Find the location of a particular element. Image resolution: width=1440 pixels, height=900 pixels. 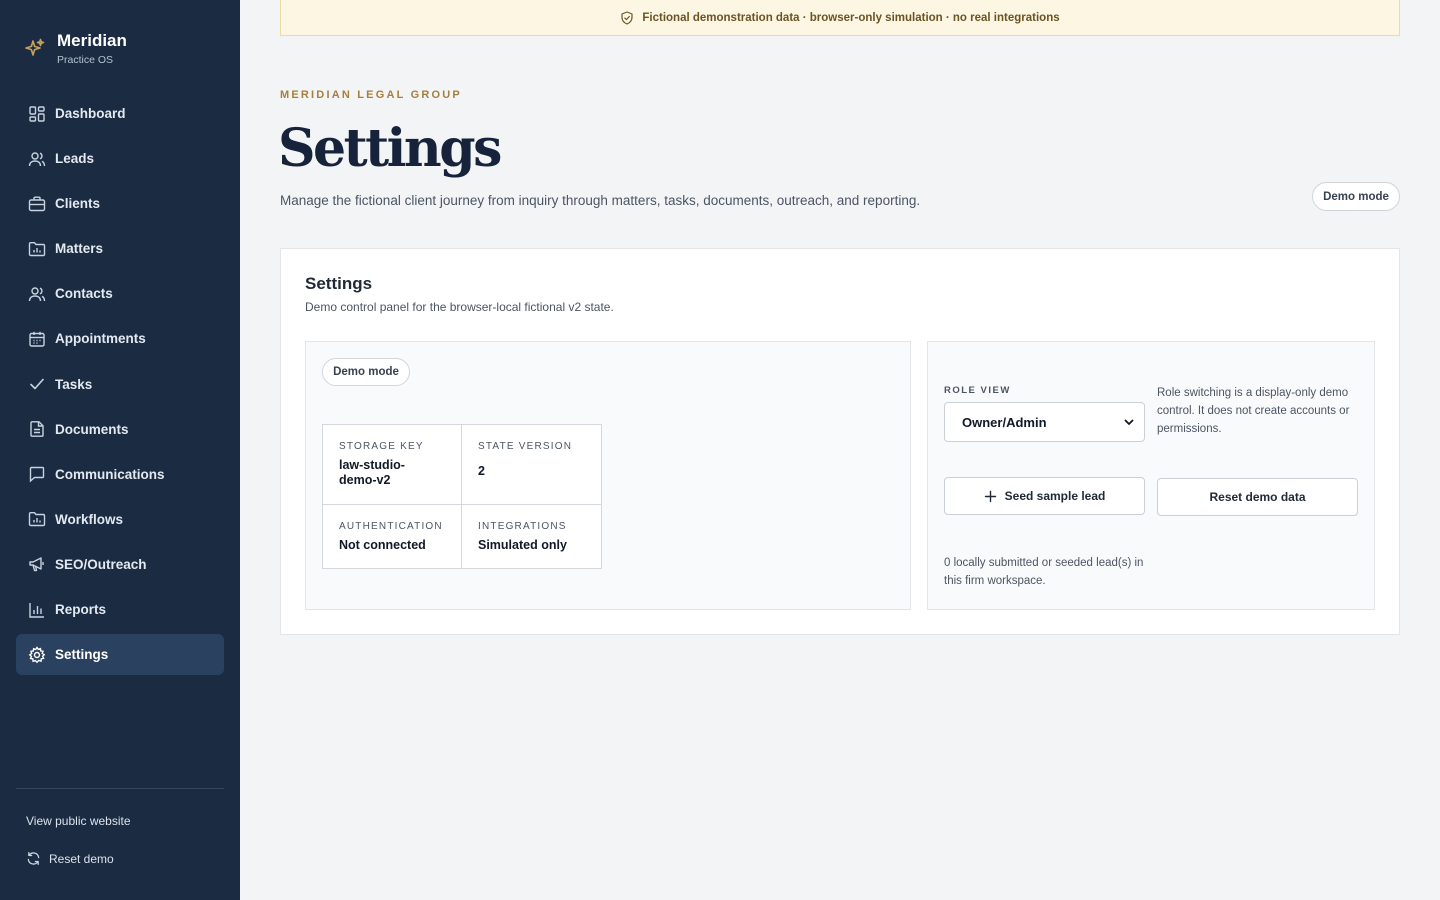

role-select-value: Owner/Admin is located at coordinates (1004, 422).